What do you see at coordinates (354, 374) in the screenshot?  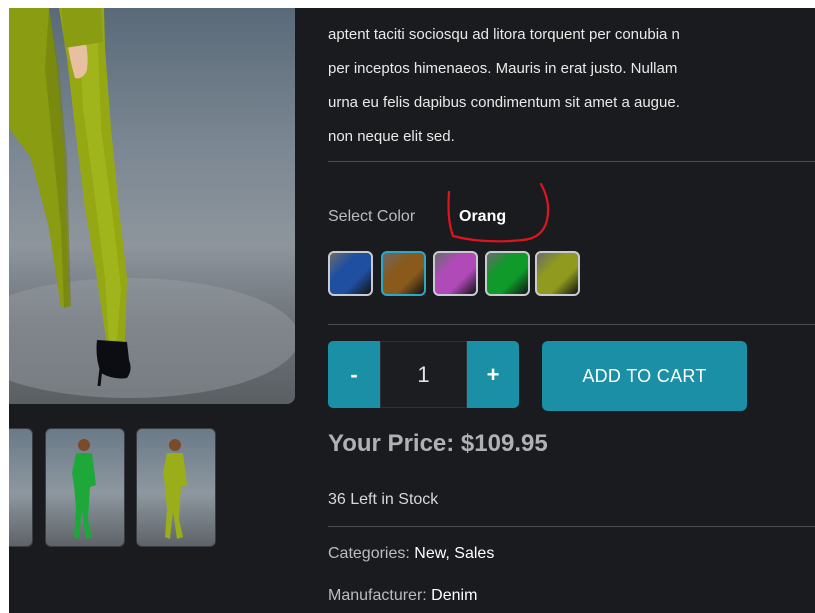 I see `quantity-decrease-button: -` at bounding box center [354, 374].